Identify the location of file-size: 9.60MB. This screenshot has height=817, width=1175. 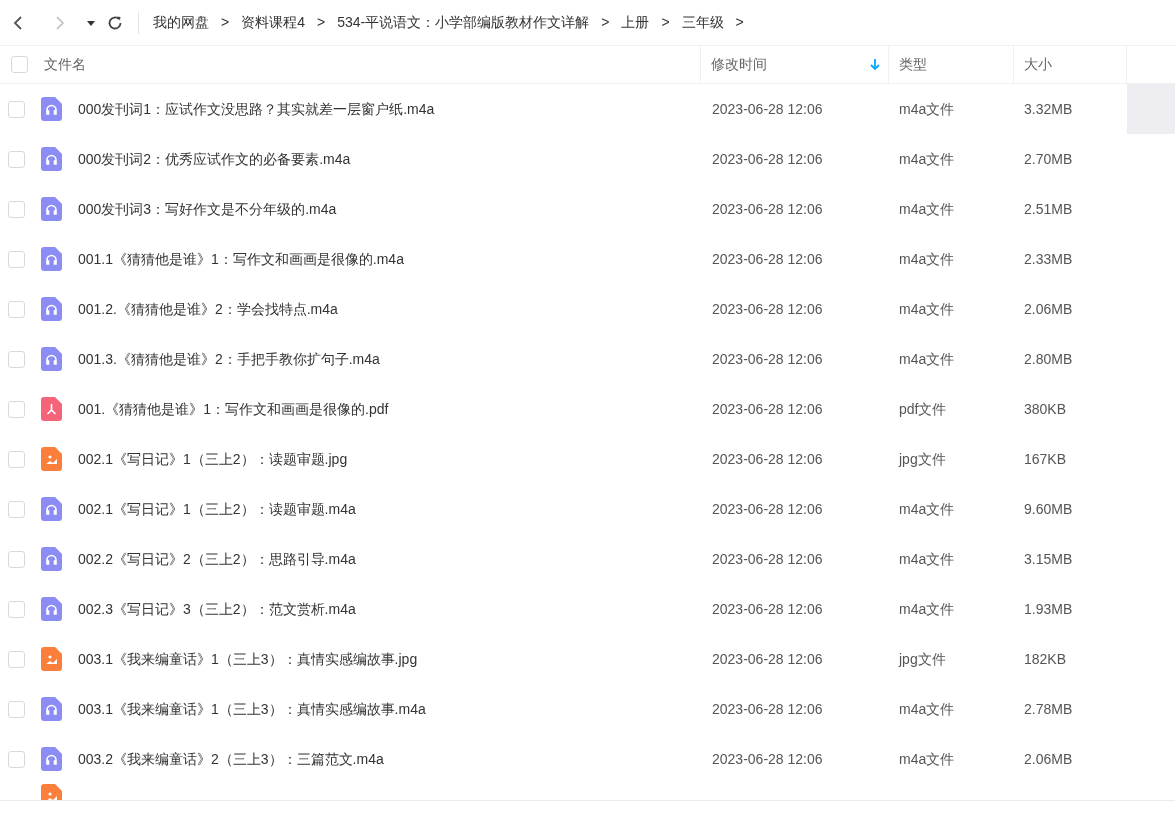
(1048, 509).